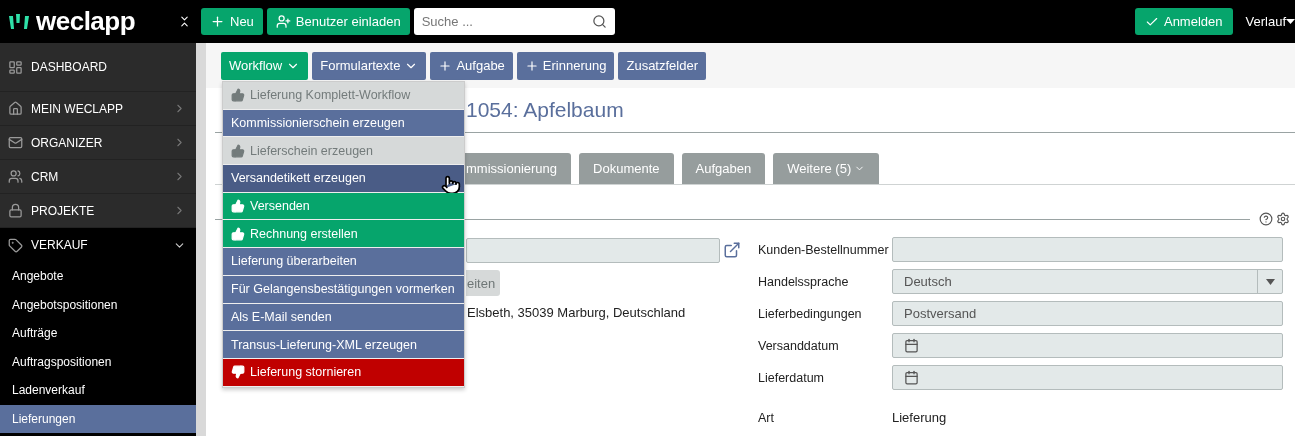 The image size is (1295, 436). Describe the element at coordinates (343, 234) in the screenshot. I see `menu-item: Rechnung erstellen` at that location.